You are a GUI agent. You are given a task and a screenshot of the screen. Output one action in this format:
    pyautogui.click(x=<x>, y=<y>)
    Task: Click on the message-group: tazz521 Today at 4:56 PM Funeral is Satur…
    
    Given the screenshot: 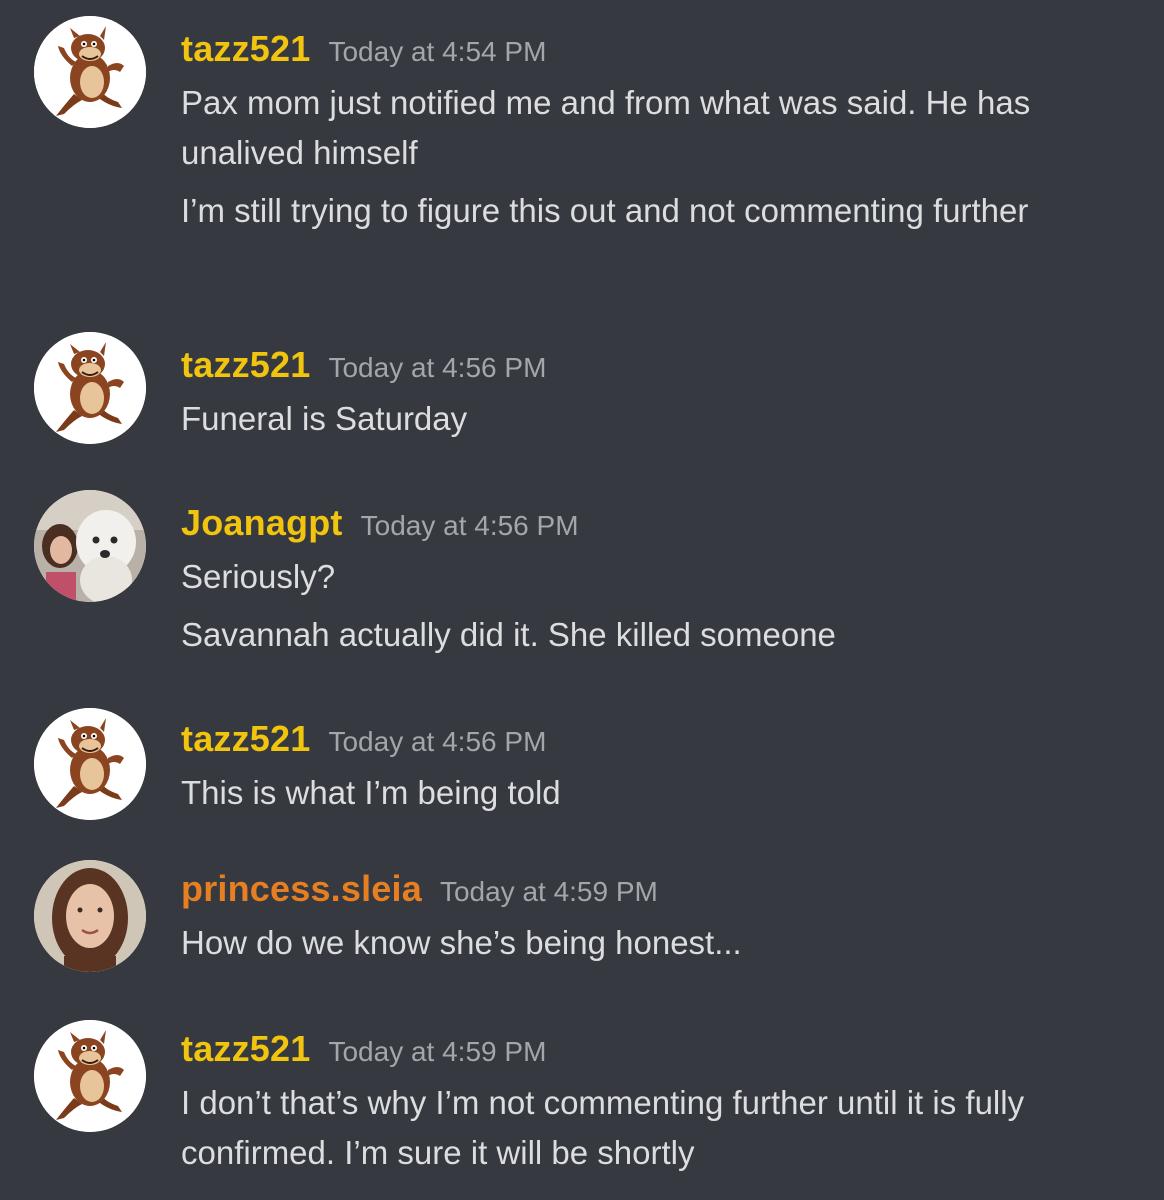 What is the action you would take?
    pyautogui.click(x=582, y=392)
    